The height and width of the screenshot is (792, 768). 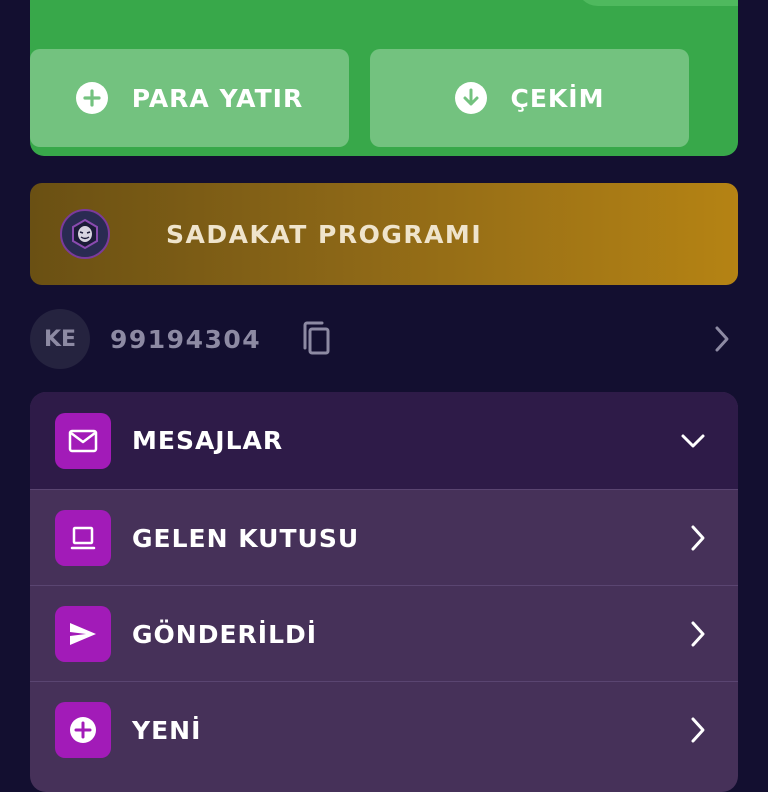 What do you see at coordinates (217, 98) in the screenshot?
I see `deposit-label: PARA YATIR` at bounding box center [217, 98].